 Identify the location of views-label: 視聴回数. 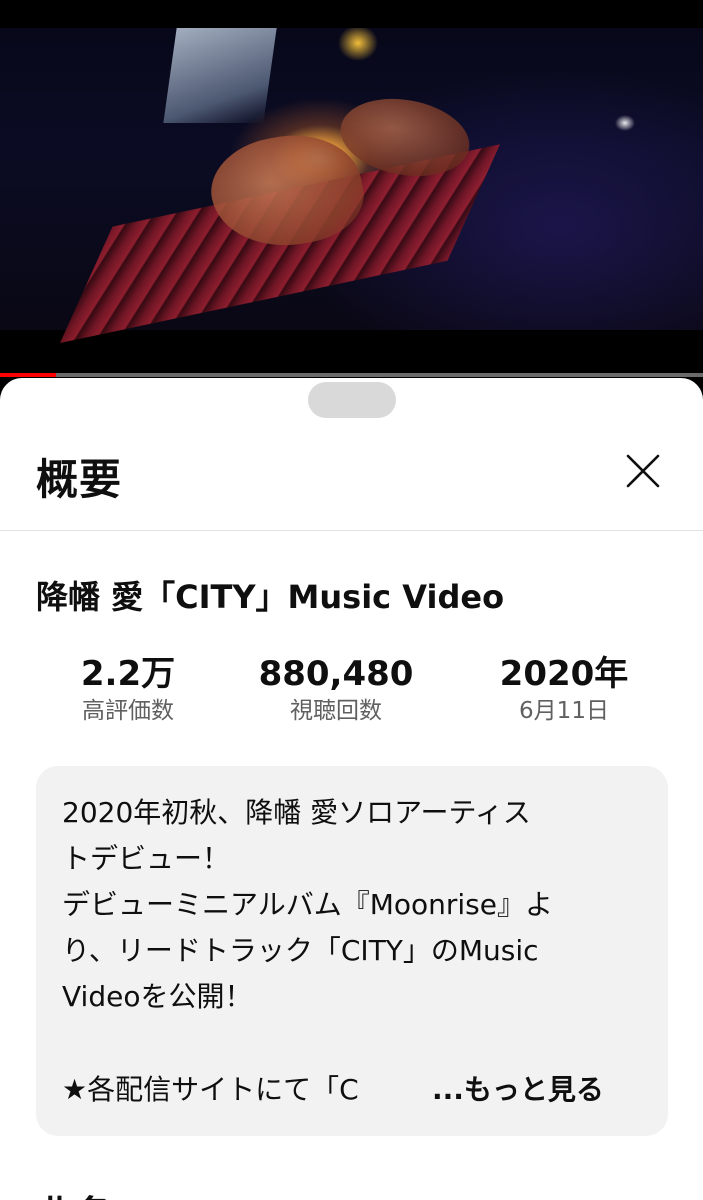
(336, 711).